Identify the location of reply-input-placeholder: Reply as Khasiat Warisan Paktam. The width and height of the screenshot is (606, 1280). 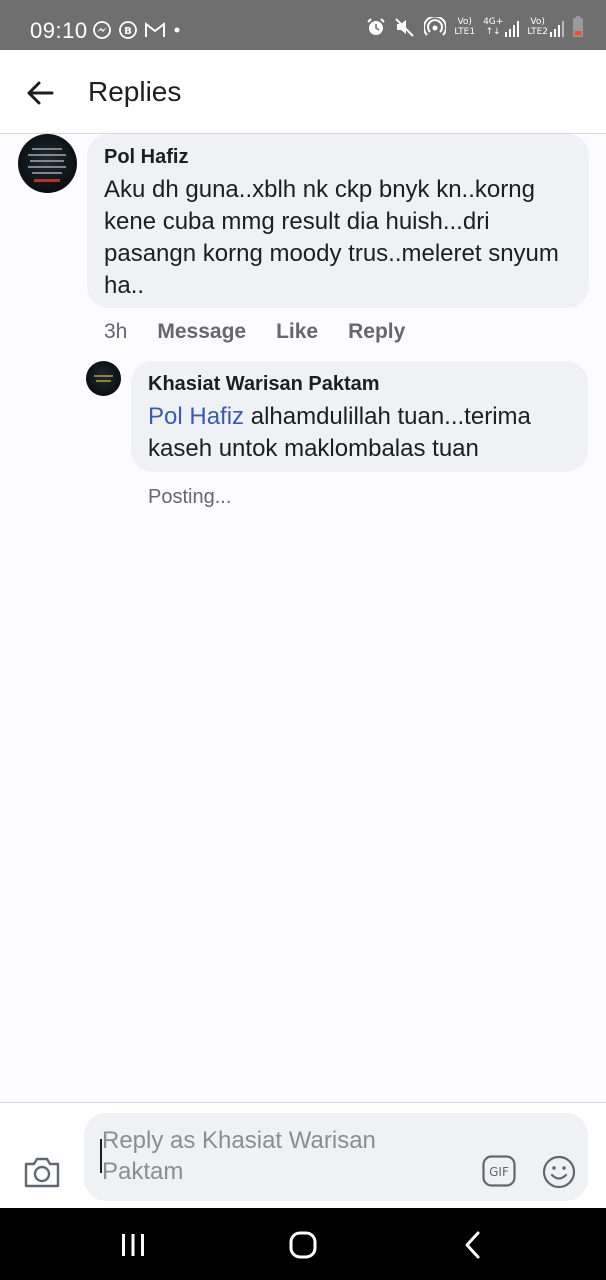
(282, 1156).